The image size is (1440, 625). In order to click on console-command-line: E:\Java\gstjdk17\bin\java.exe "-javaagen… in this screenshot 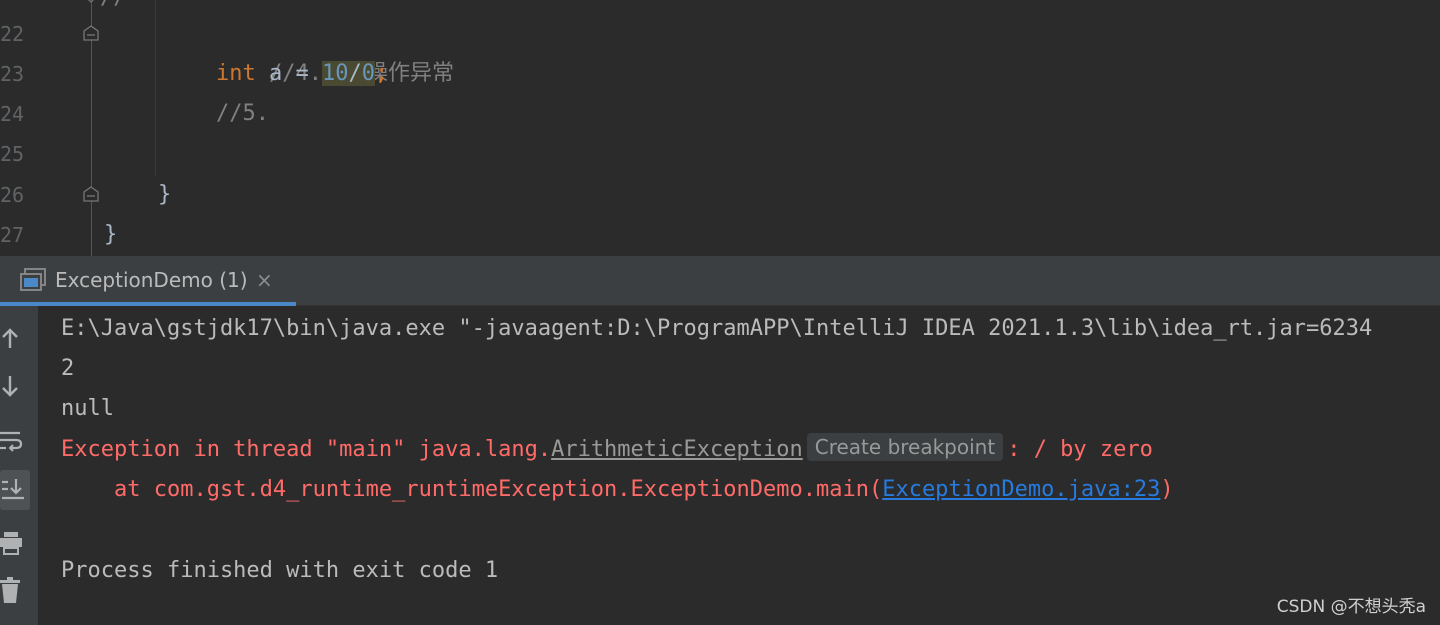, I will do `click(717, 328)`.